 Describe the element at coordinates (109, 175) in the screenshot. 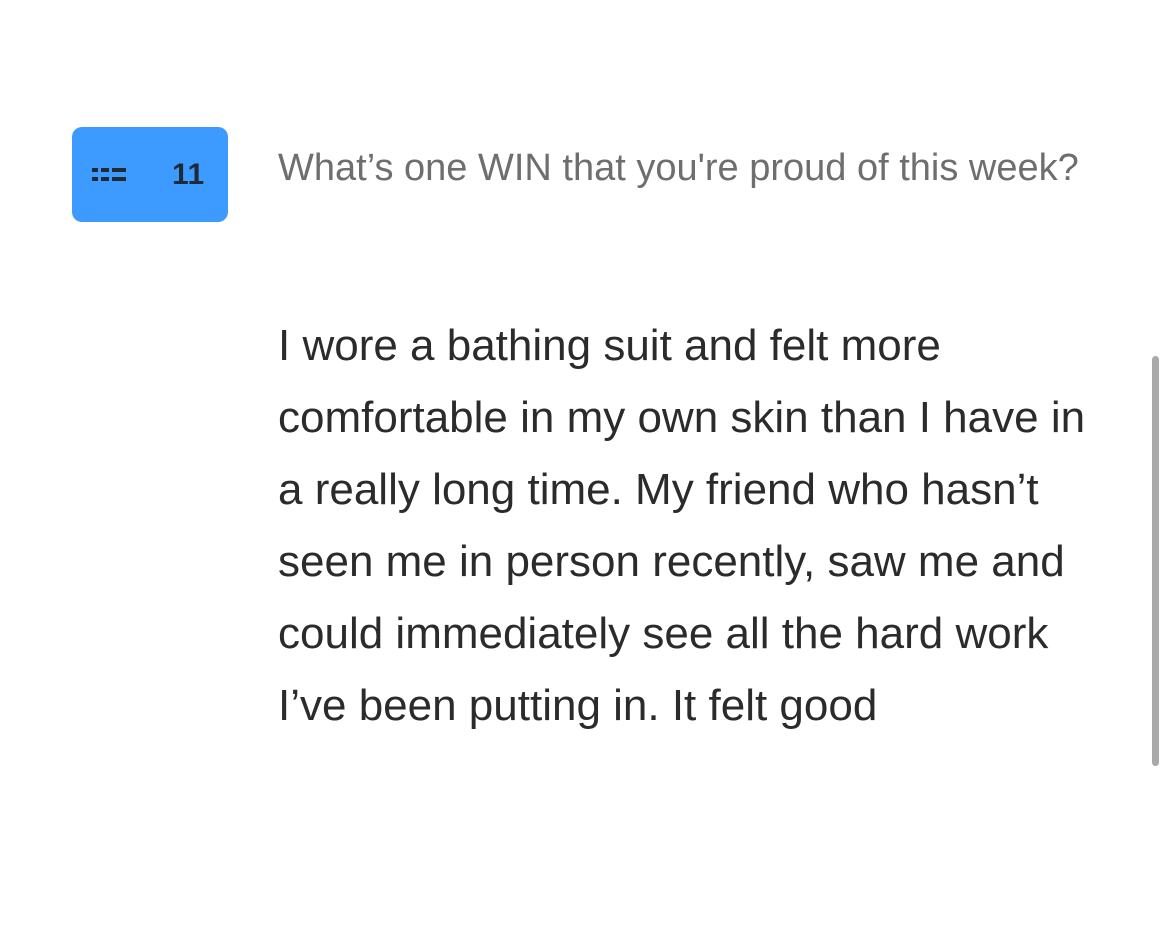

I see `drag-handle-icon` at that location.